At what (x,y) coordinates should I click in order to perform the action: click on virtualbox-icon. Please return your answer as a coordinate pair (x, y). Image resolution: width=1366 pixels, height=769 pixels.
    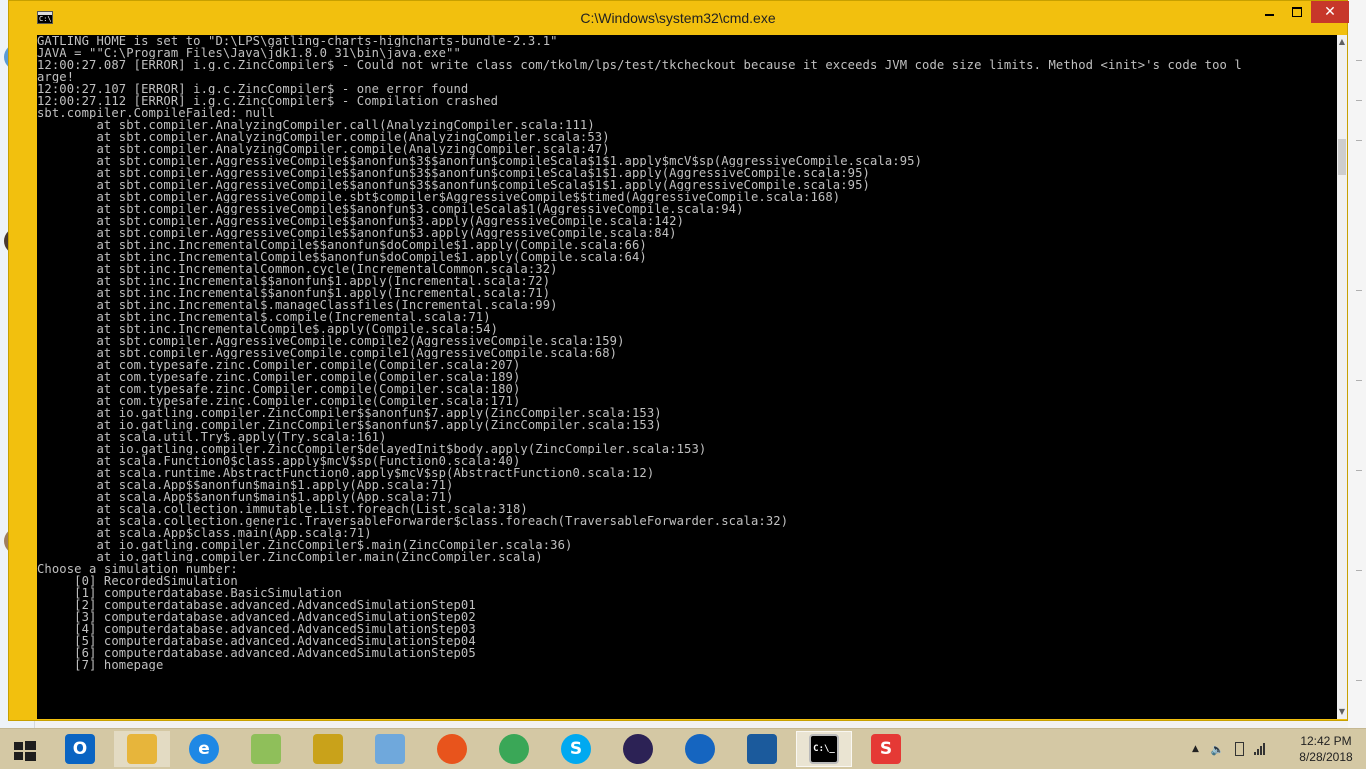
    Looking at the image, I should click on (762, 749).